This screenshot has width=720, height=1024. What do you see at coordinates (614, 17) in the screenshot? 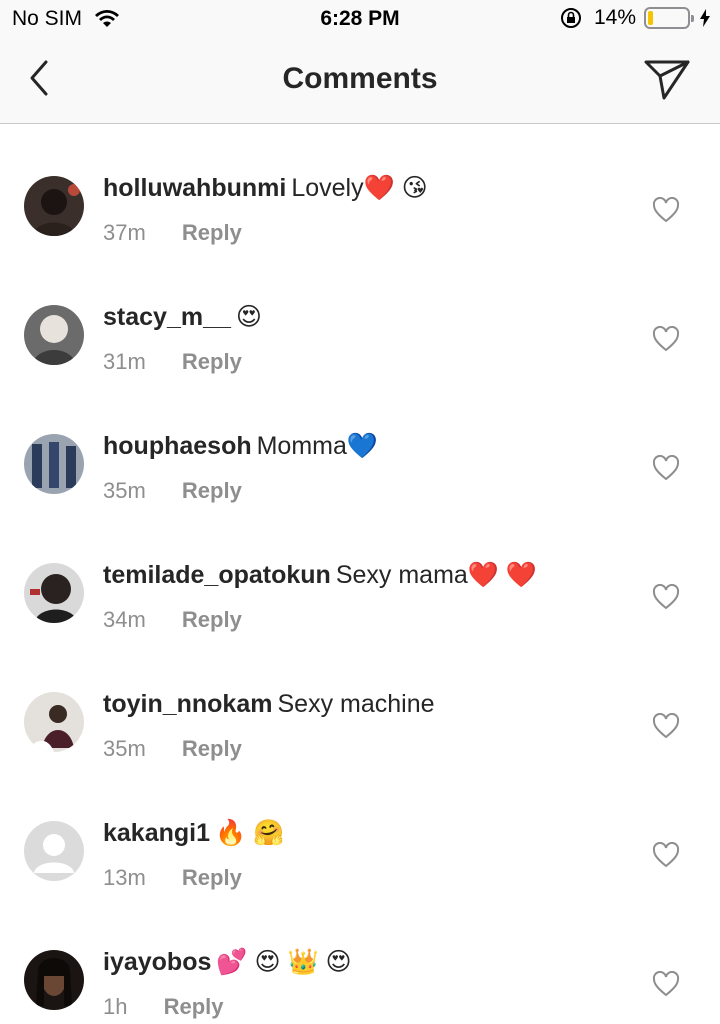
I see `battery-percent: 14%` at bounding box center [614, 17].